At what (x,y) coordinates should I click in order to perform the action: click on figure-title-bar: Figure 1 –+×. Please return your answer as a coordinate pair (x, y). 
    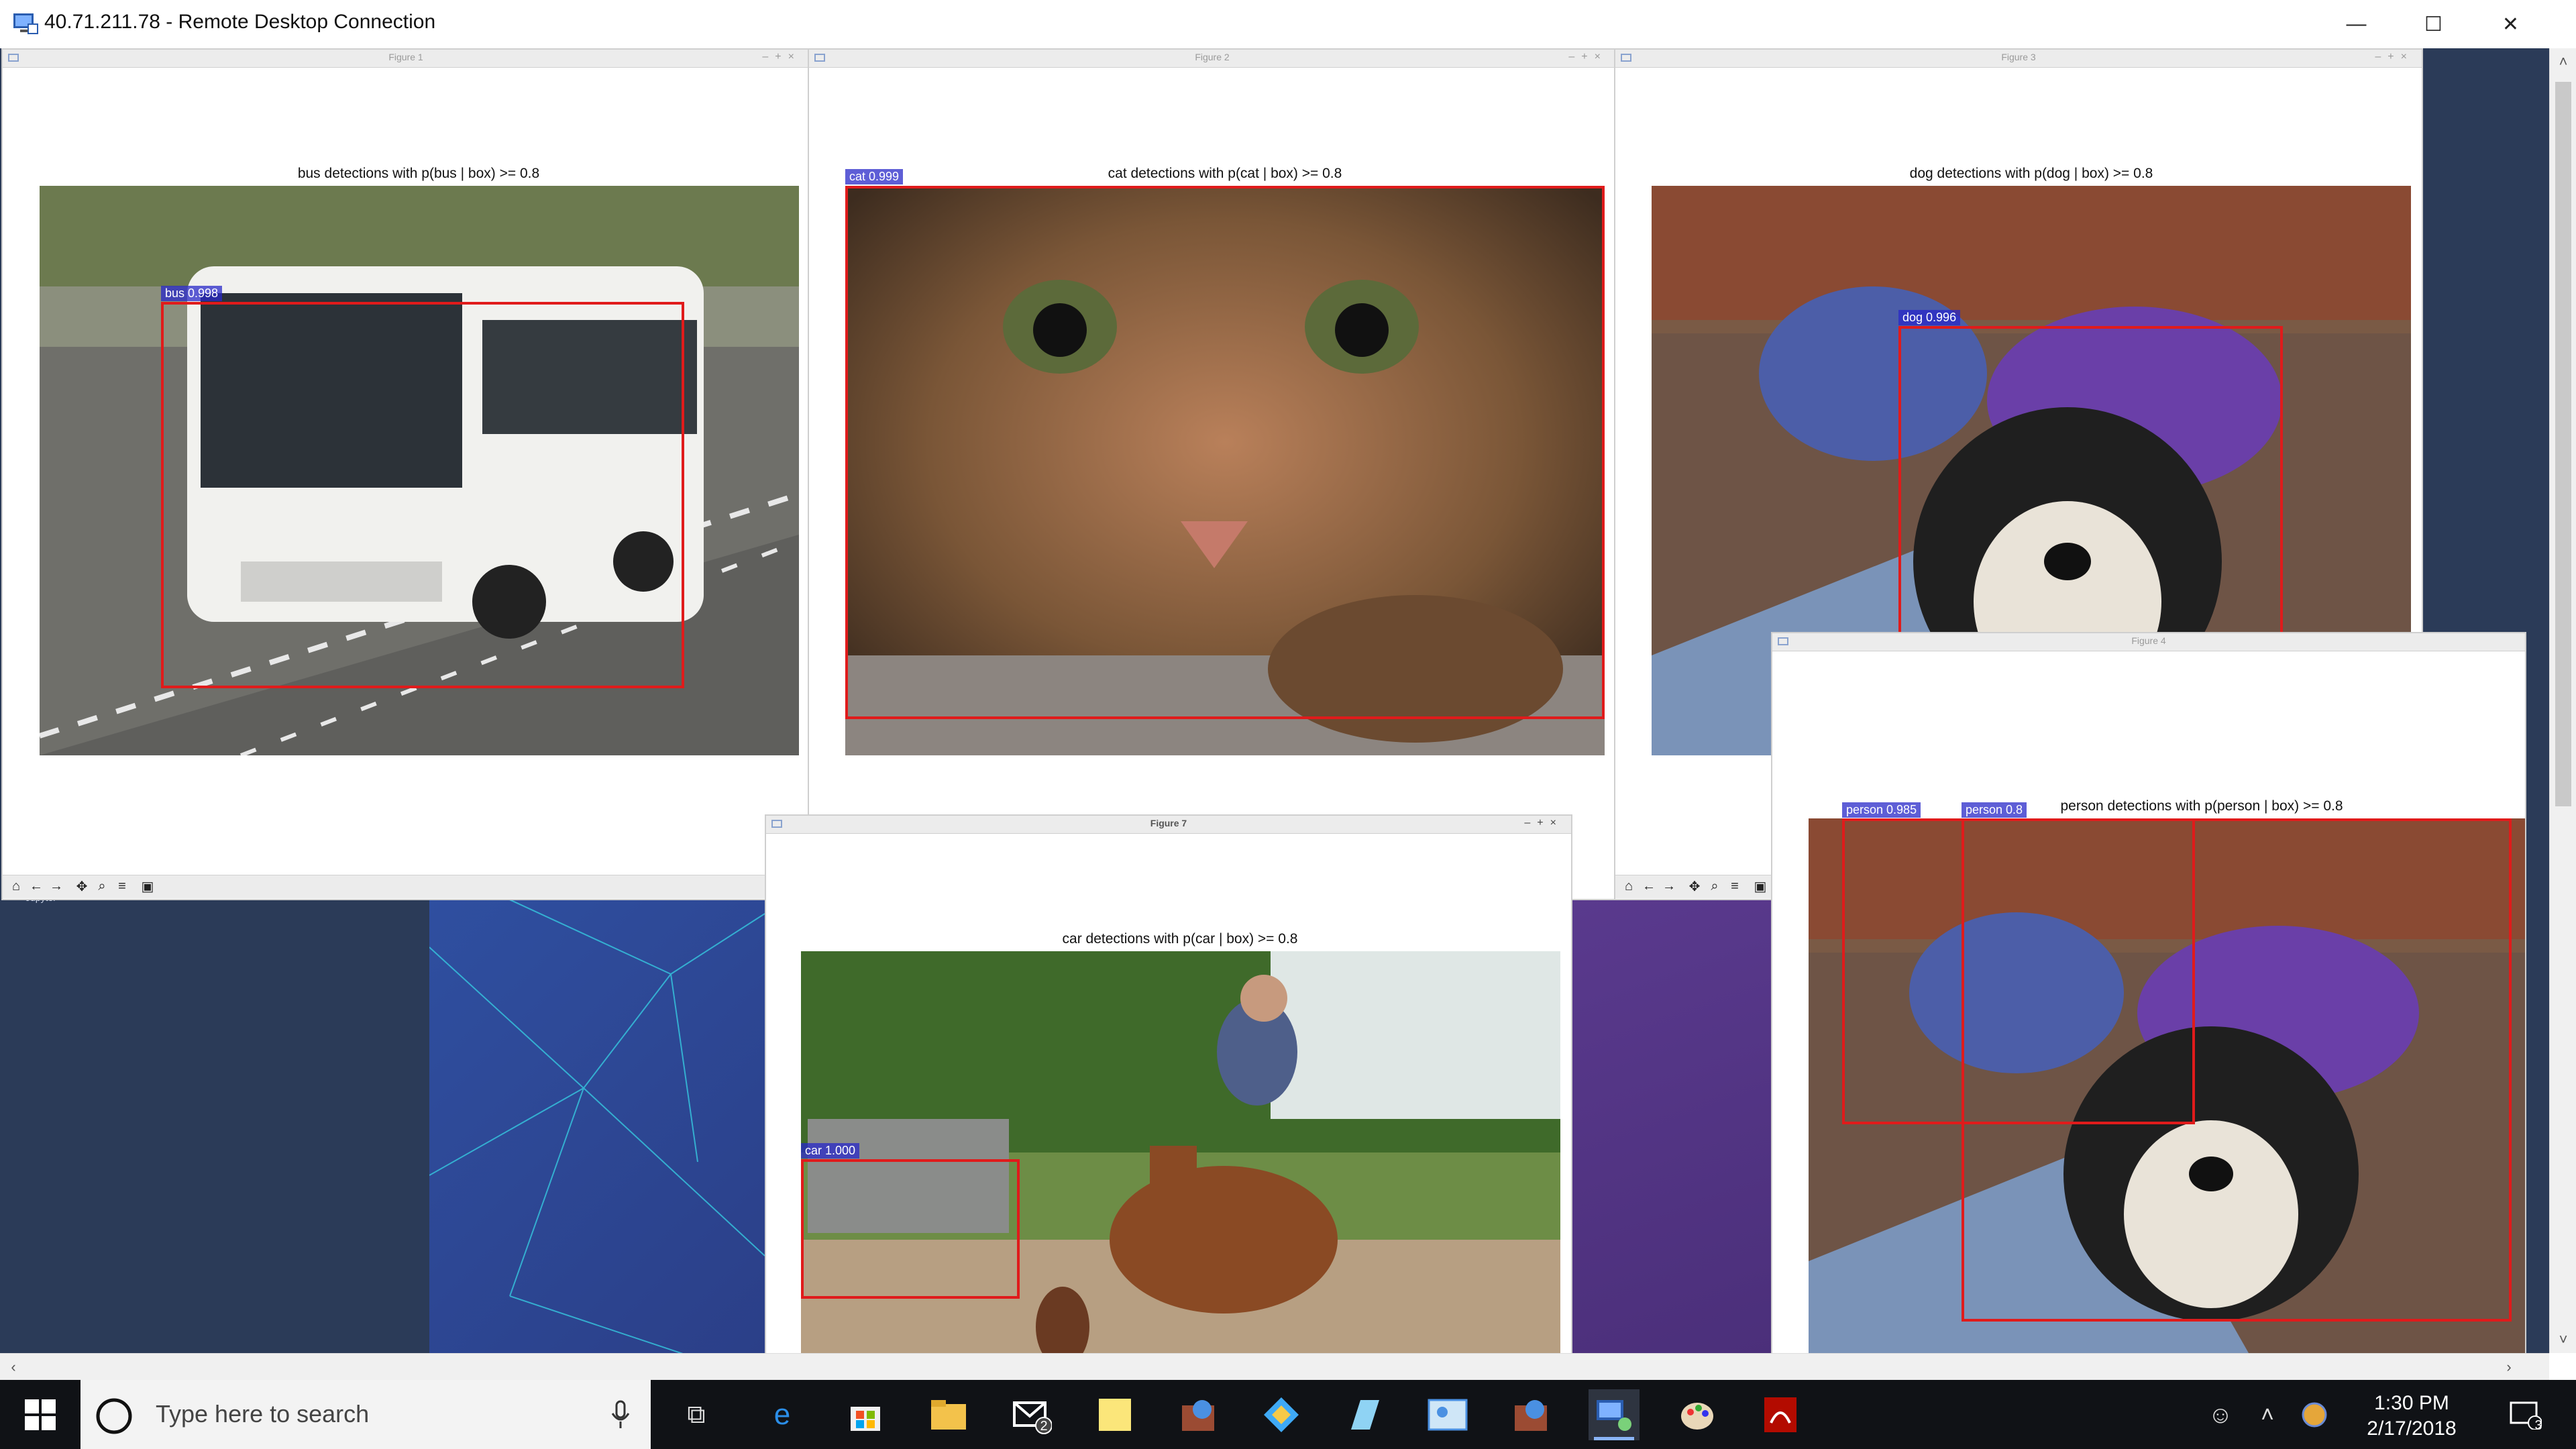
    Looking at the image, I should click on (406, 59).